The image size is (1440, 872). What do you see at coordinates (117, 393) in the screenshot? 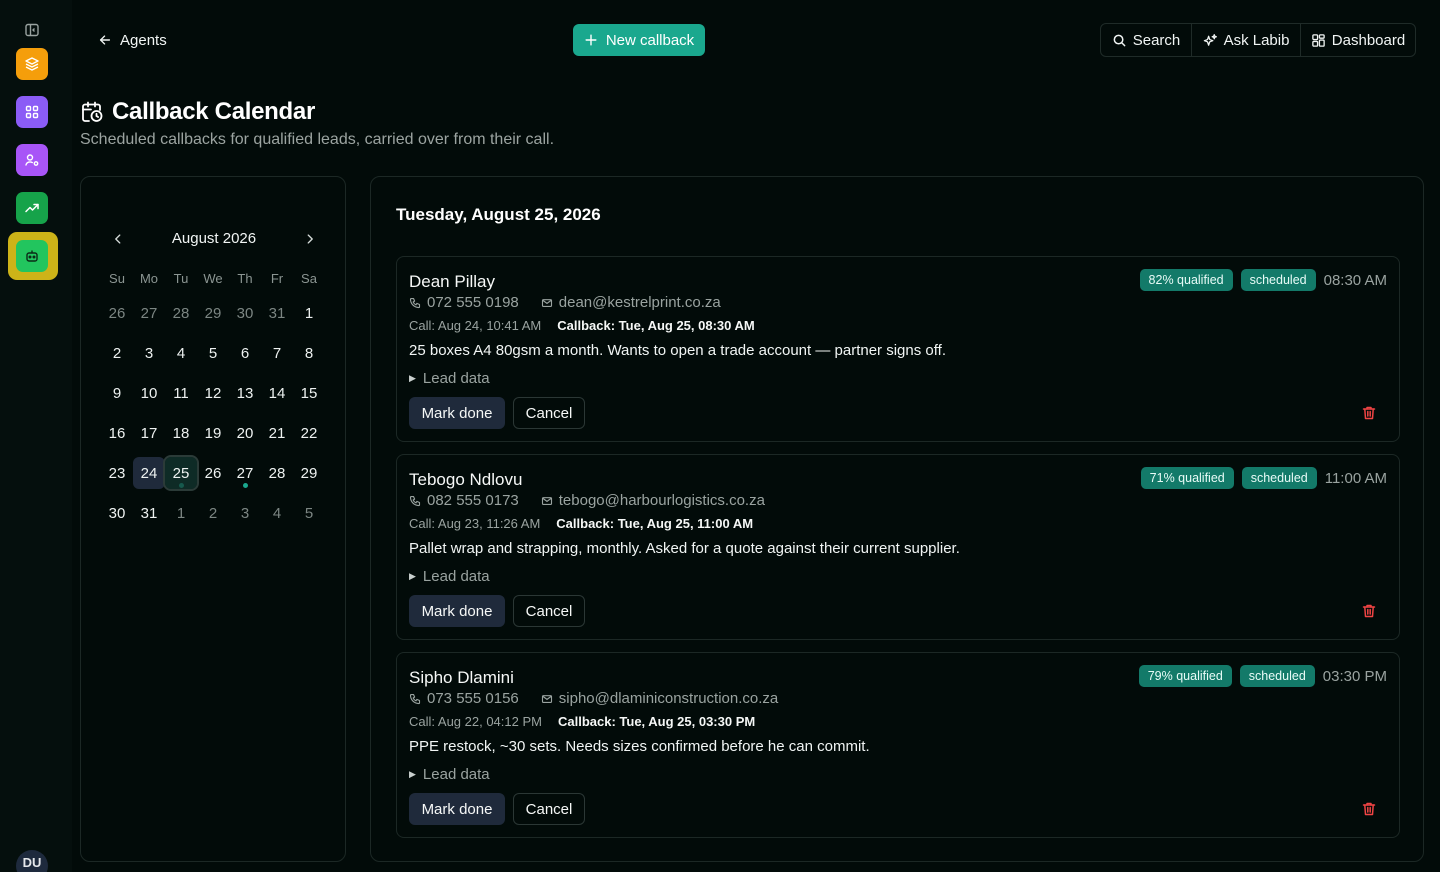
I see `calendar-day: 9` at bounding box center [117, 393].